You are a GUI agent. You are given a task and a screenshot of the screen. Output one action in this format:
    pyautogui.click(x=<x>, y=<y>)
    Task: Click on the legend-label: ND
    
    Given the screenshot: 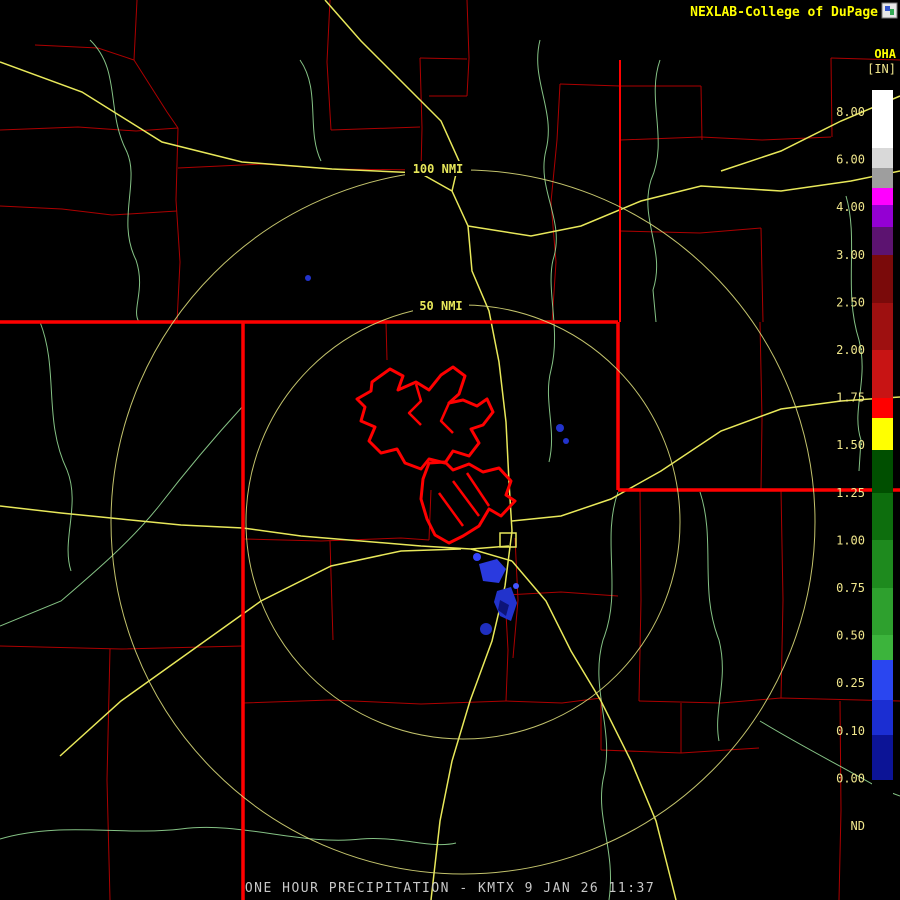 What is the action you would take?
    pyautogui.click(x=858, y=826)
    